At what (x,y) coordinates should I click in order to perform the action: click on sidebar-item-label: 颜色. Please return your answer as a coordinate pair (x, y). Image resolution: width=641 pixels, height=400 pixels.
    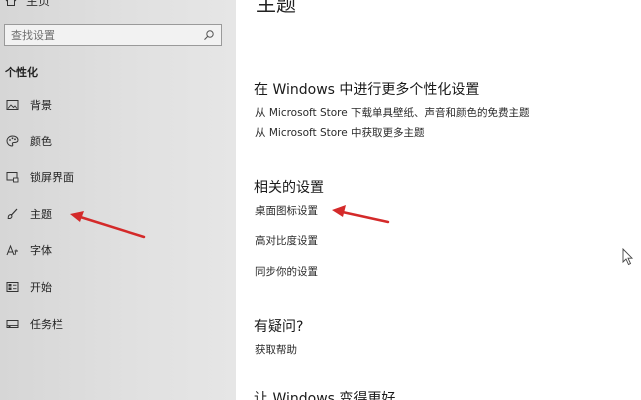
    Looking at the image, I should click on (41, 141).